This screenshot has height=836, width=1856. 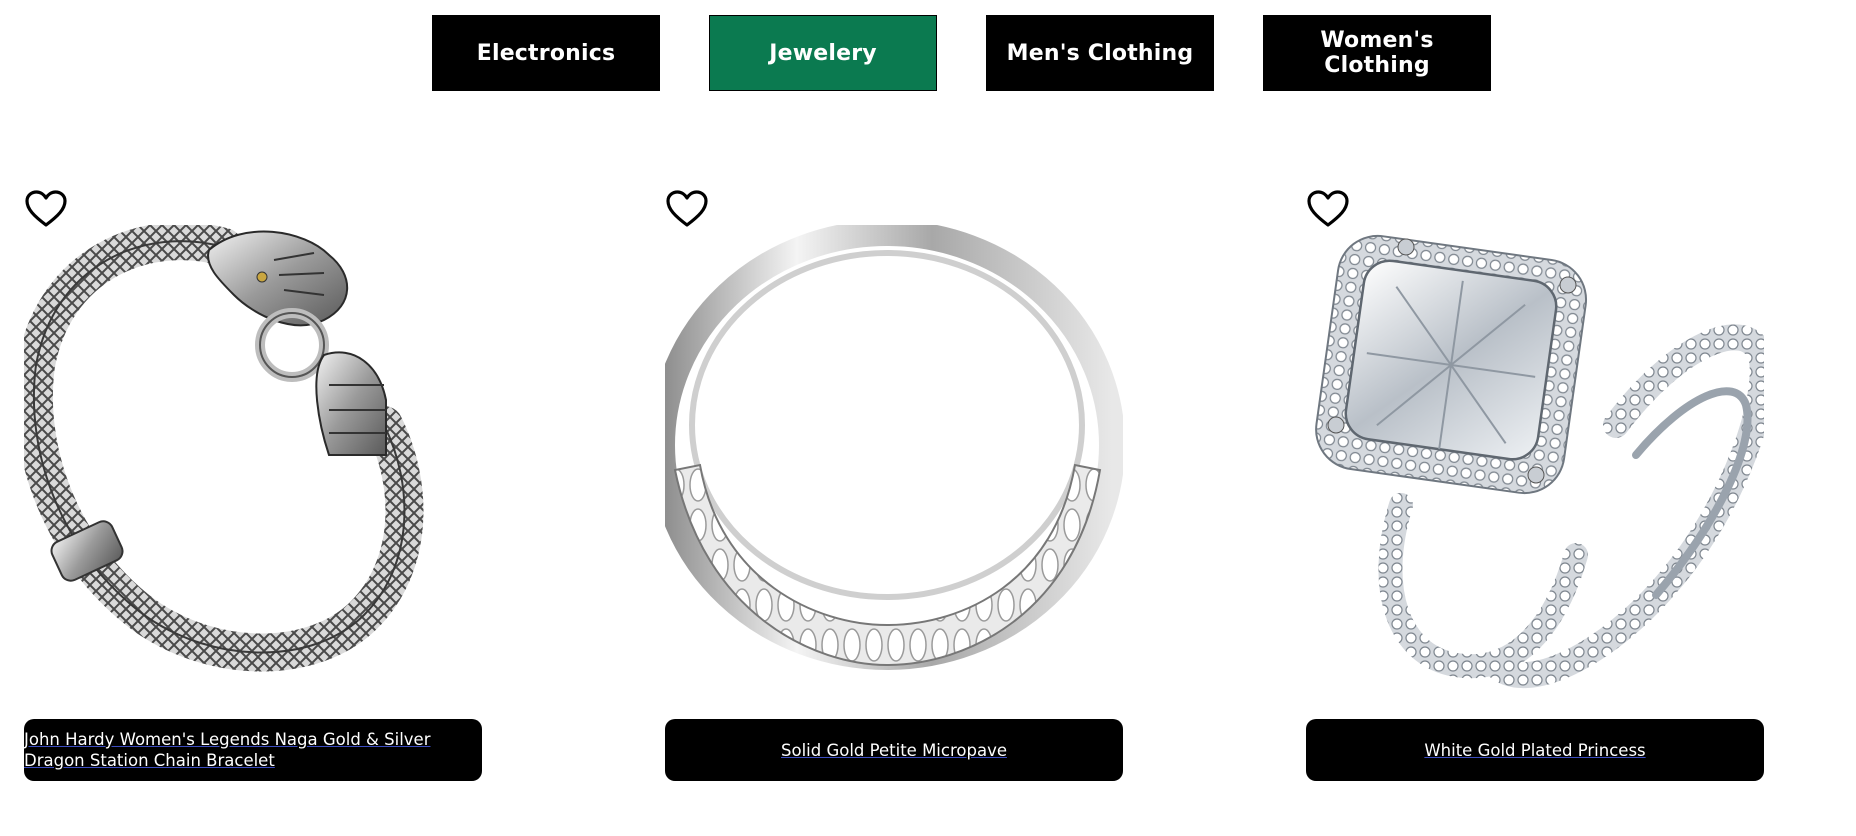 I want to click on tab-electronics: Electronics, so click(x=546, y=53).